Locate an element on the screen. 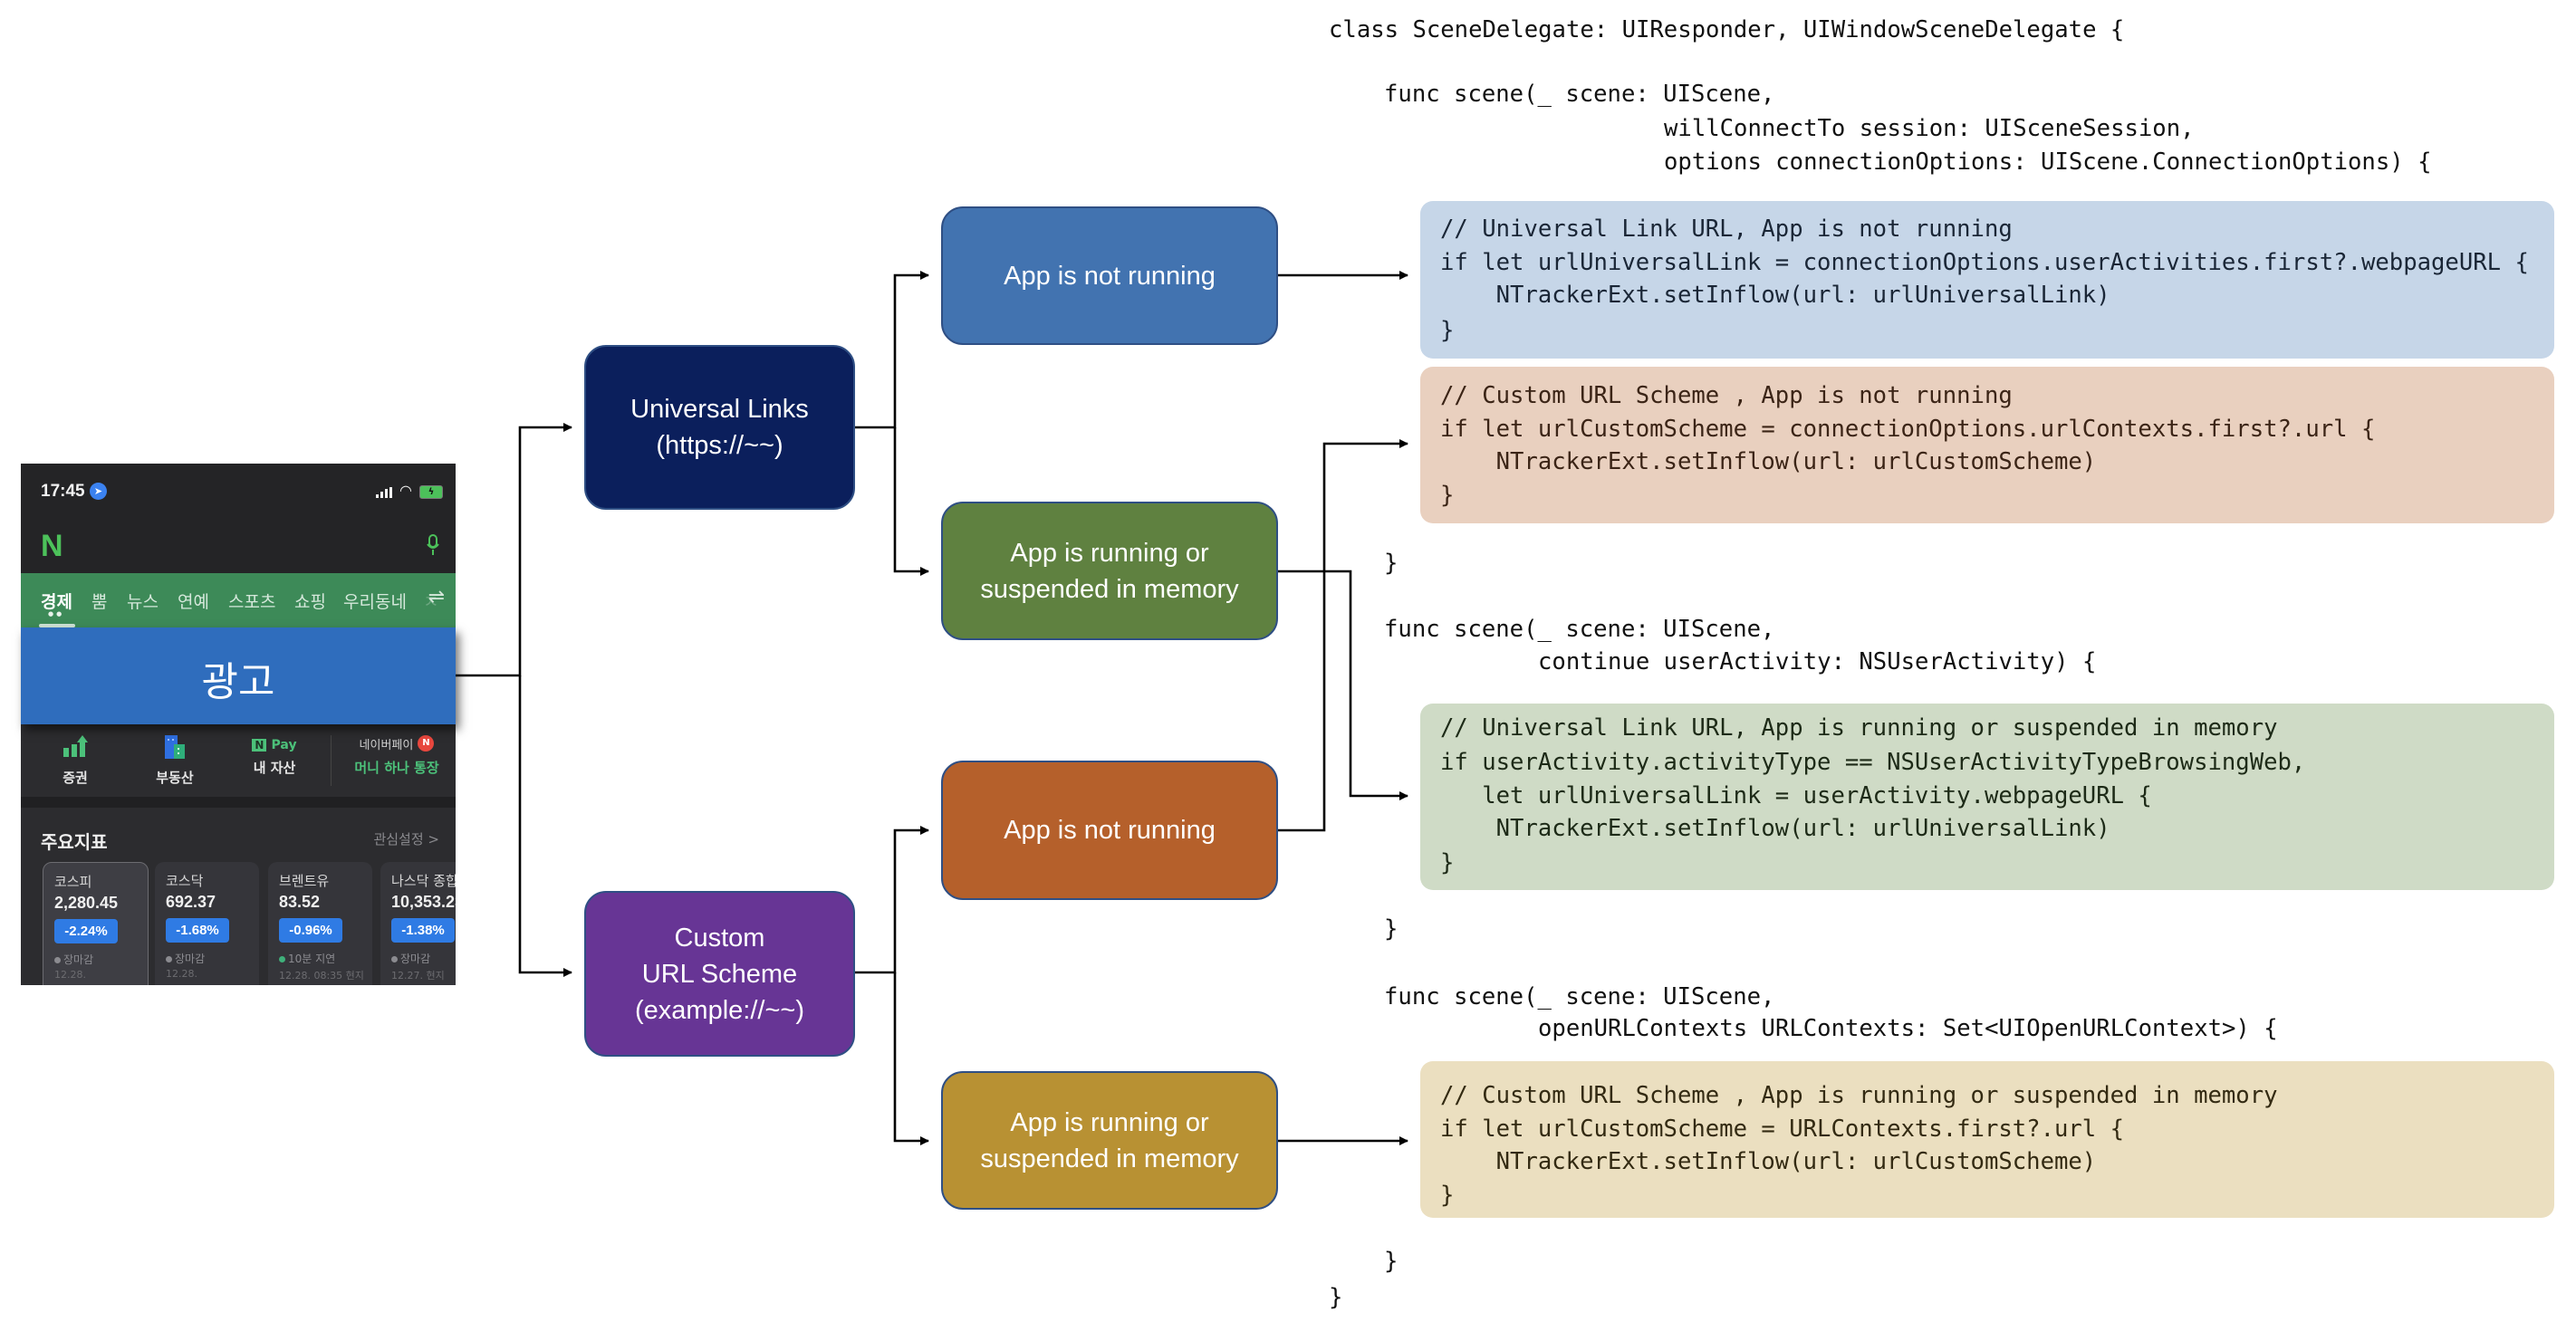 The image size is (2576, 1331). indicator-card: 코스닥 692.37 -1.68% 장마감 12.28. is located at coordinates (207, 923).